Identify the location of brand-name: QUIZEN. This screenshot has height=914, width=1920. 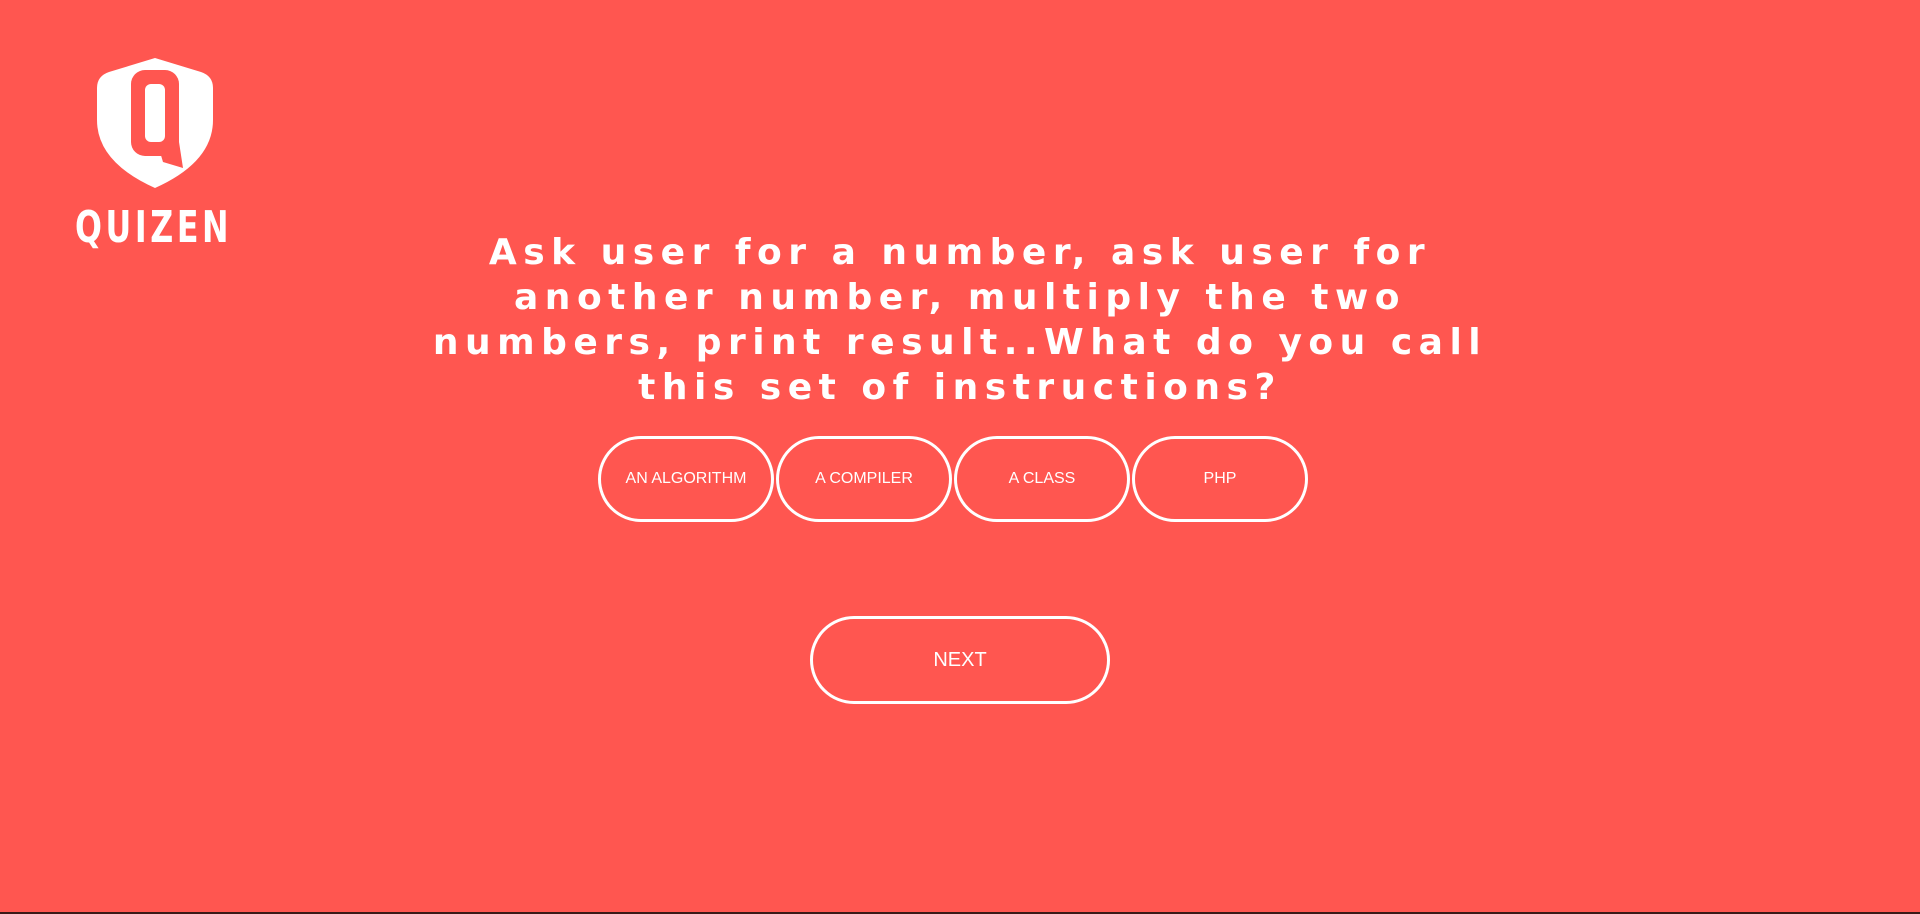
(154, 227).